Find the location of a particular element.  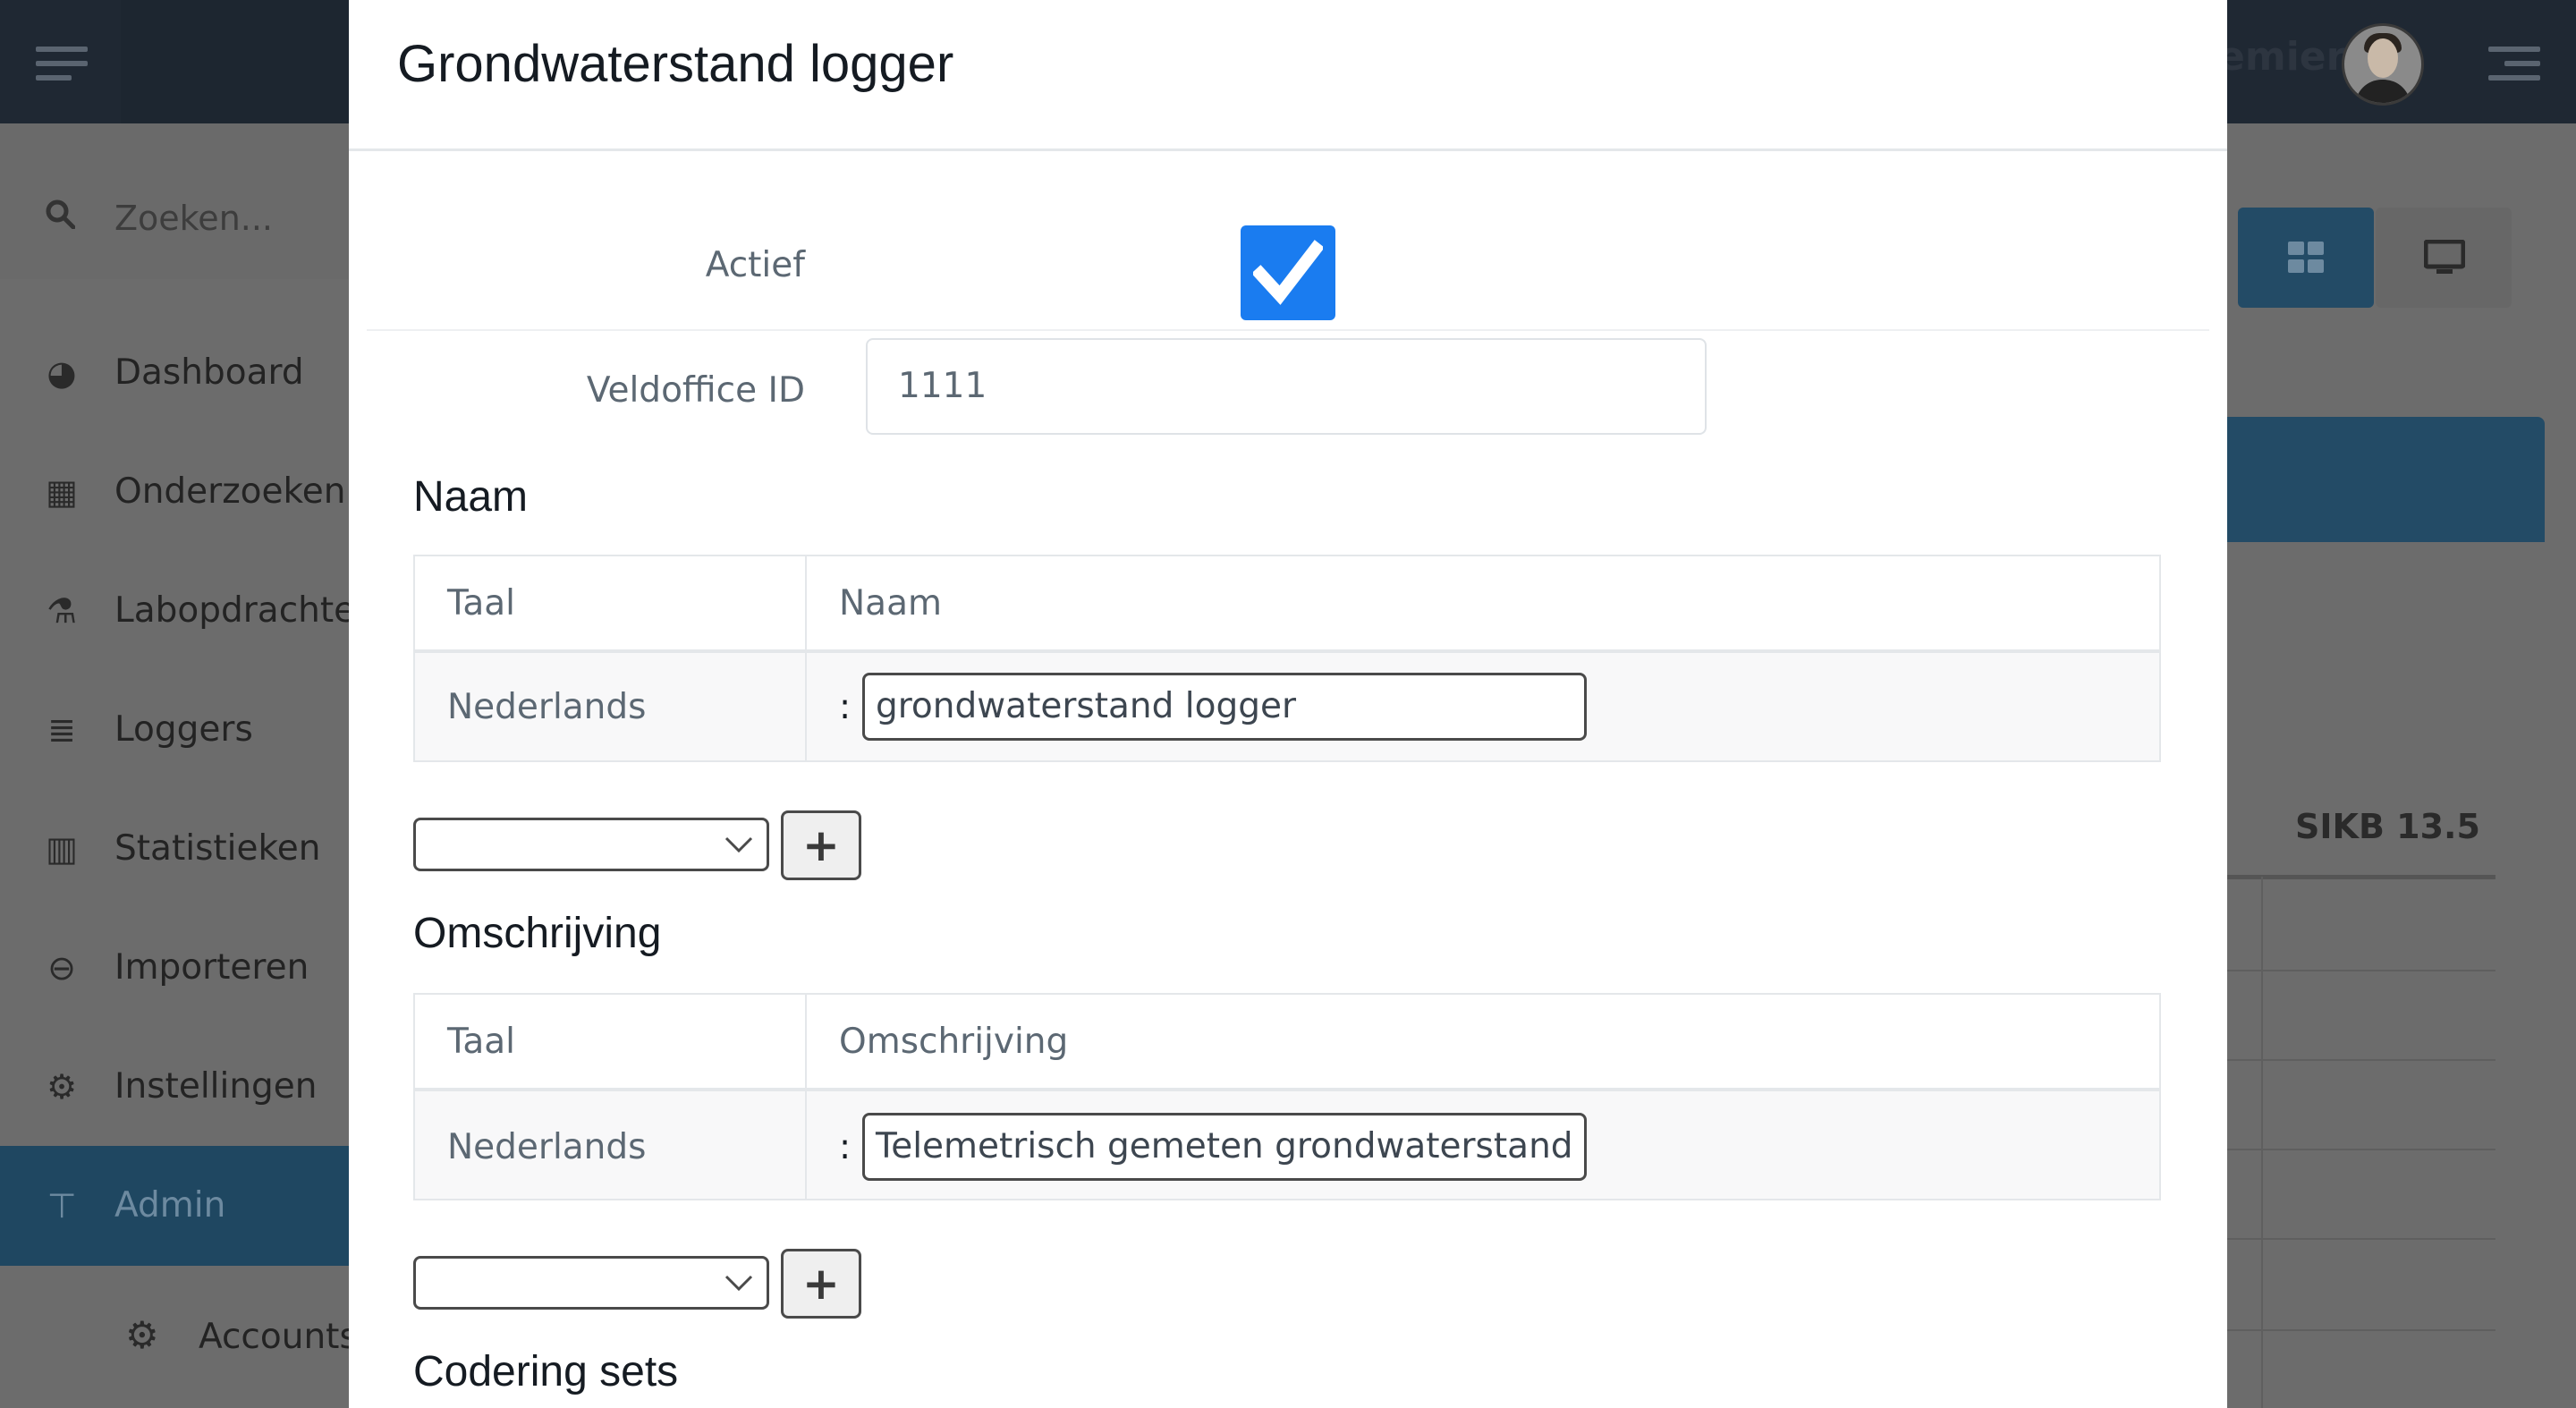

omschrijving-language-select is located at coordinates (591, 1283).